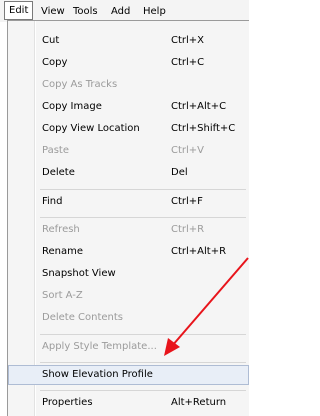  What do you see at coordinates (210, 302) in the screenshot?
I see `arrow-shaft` at bounding box center [210, 302].